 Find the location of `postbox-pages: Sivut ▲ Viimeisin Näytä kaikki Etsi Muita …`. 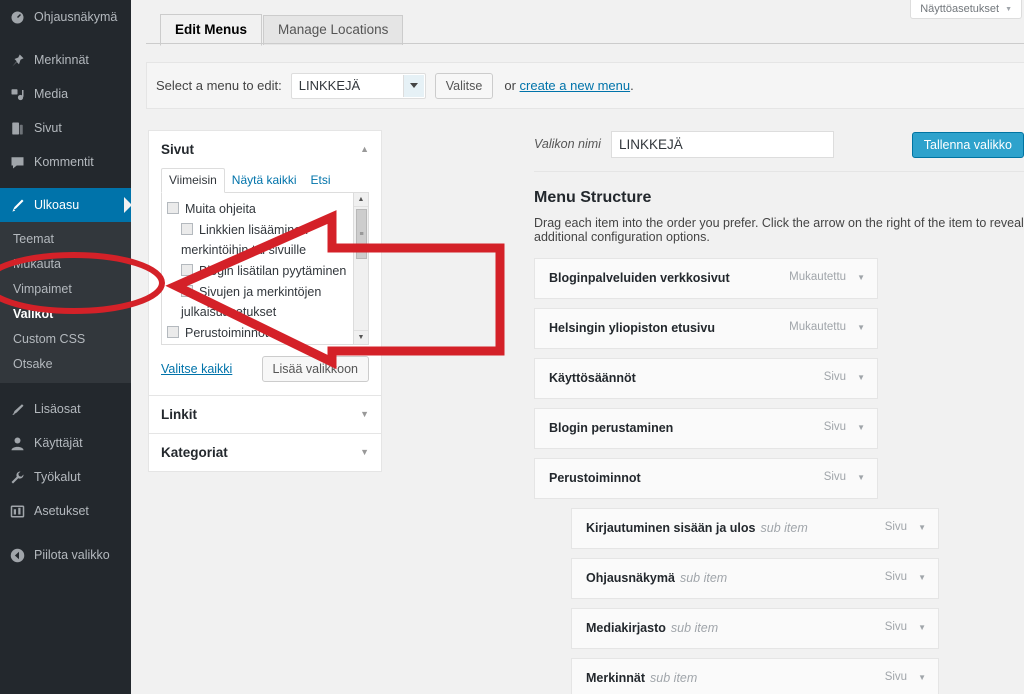

postbox-pages: Sivut ▲ Viimeisin Näytä kaikki Etsi Muita … is located at coordinates (265, 263).